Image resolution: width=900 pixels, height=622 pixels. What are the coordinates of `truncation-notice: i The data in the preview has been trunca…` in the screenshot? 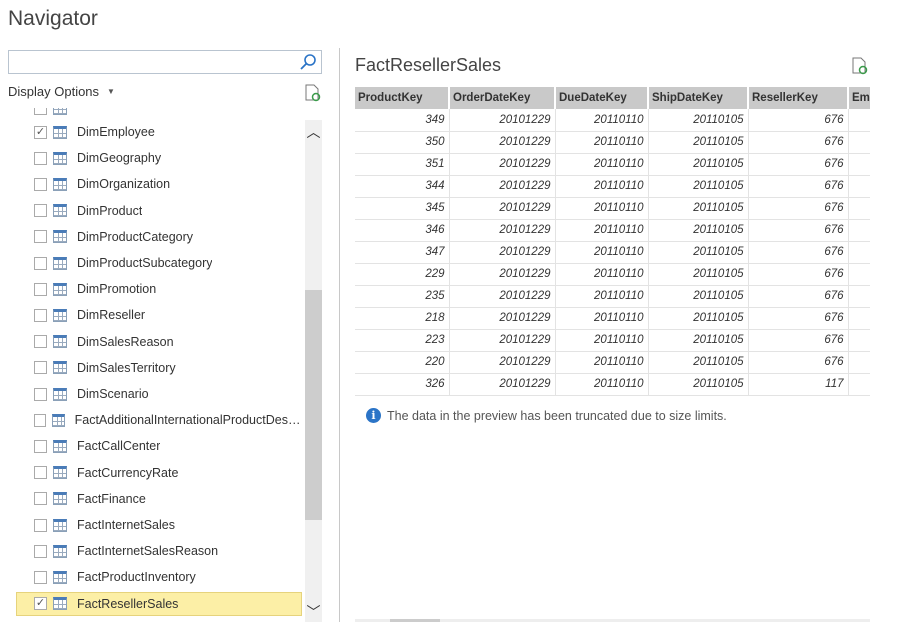 It's located at (546, 415).